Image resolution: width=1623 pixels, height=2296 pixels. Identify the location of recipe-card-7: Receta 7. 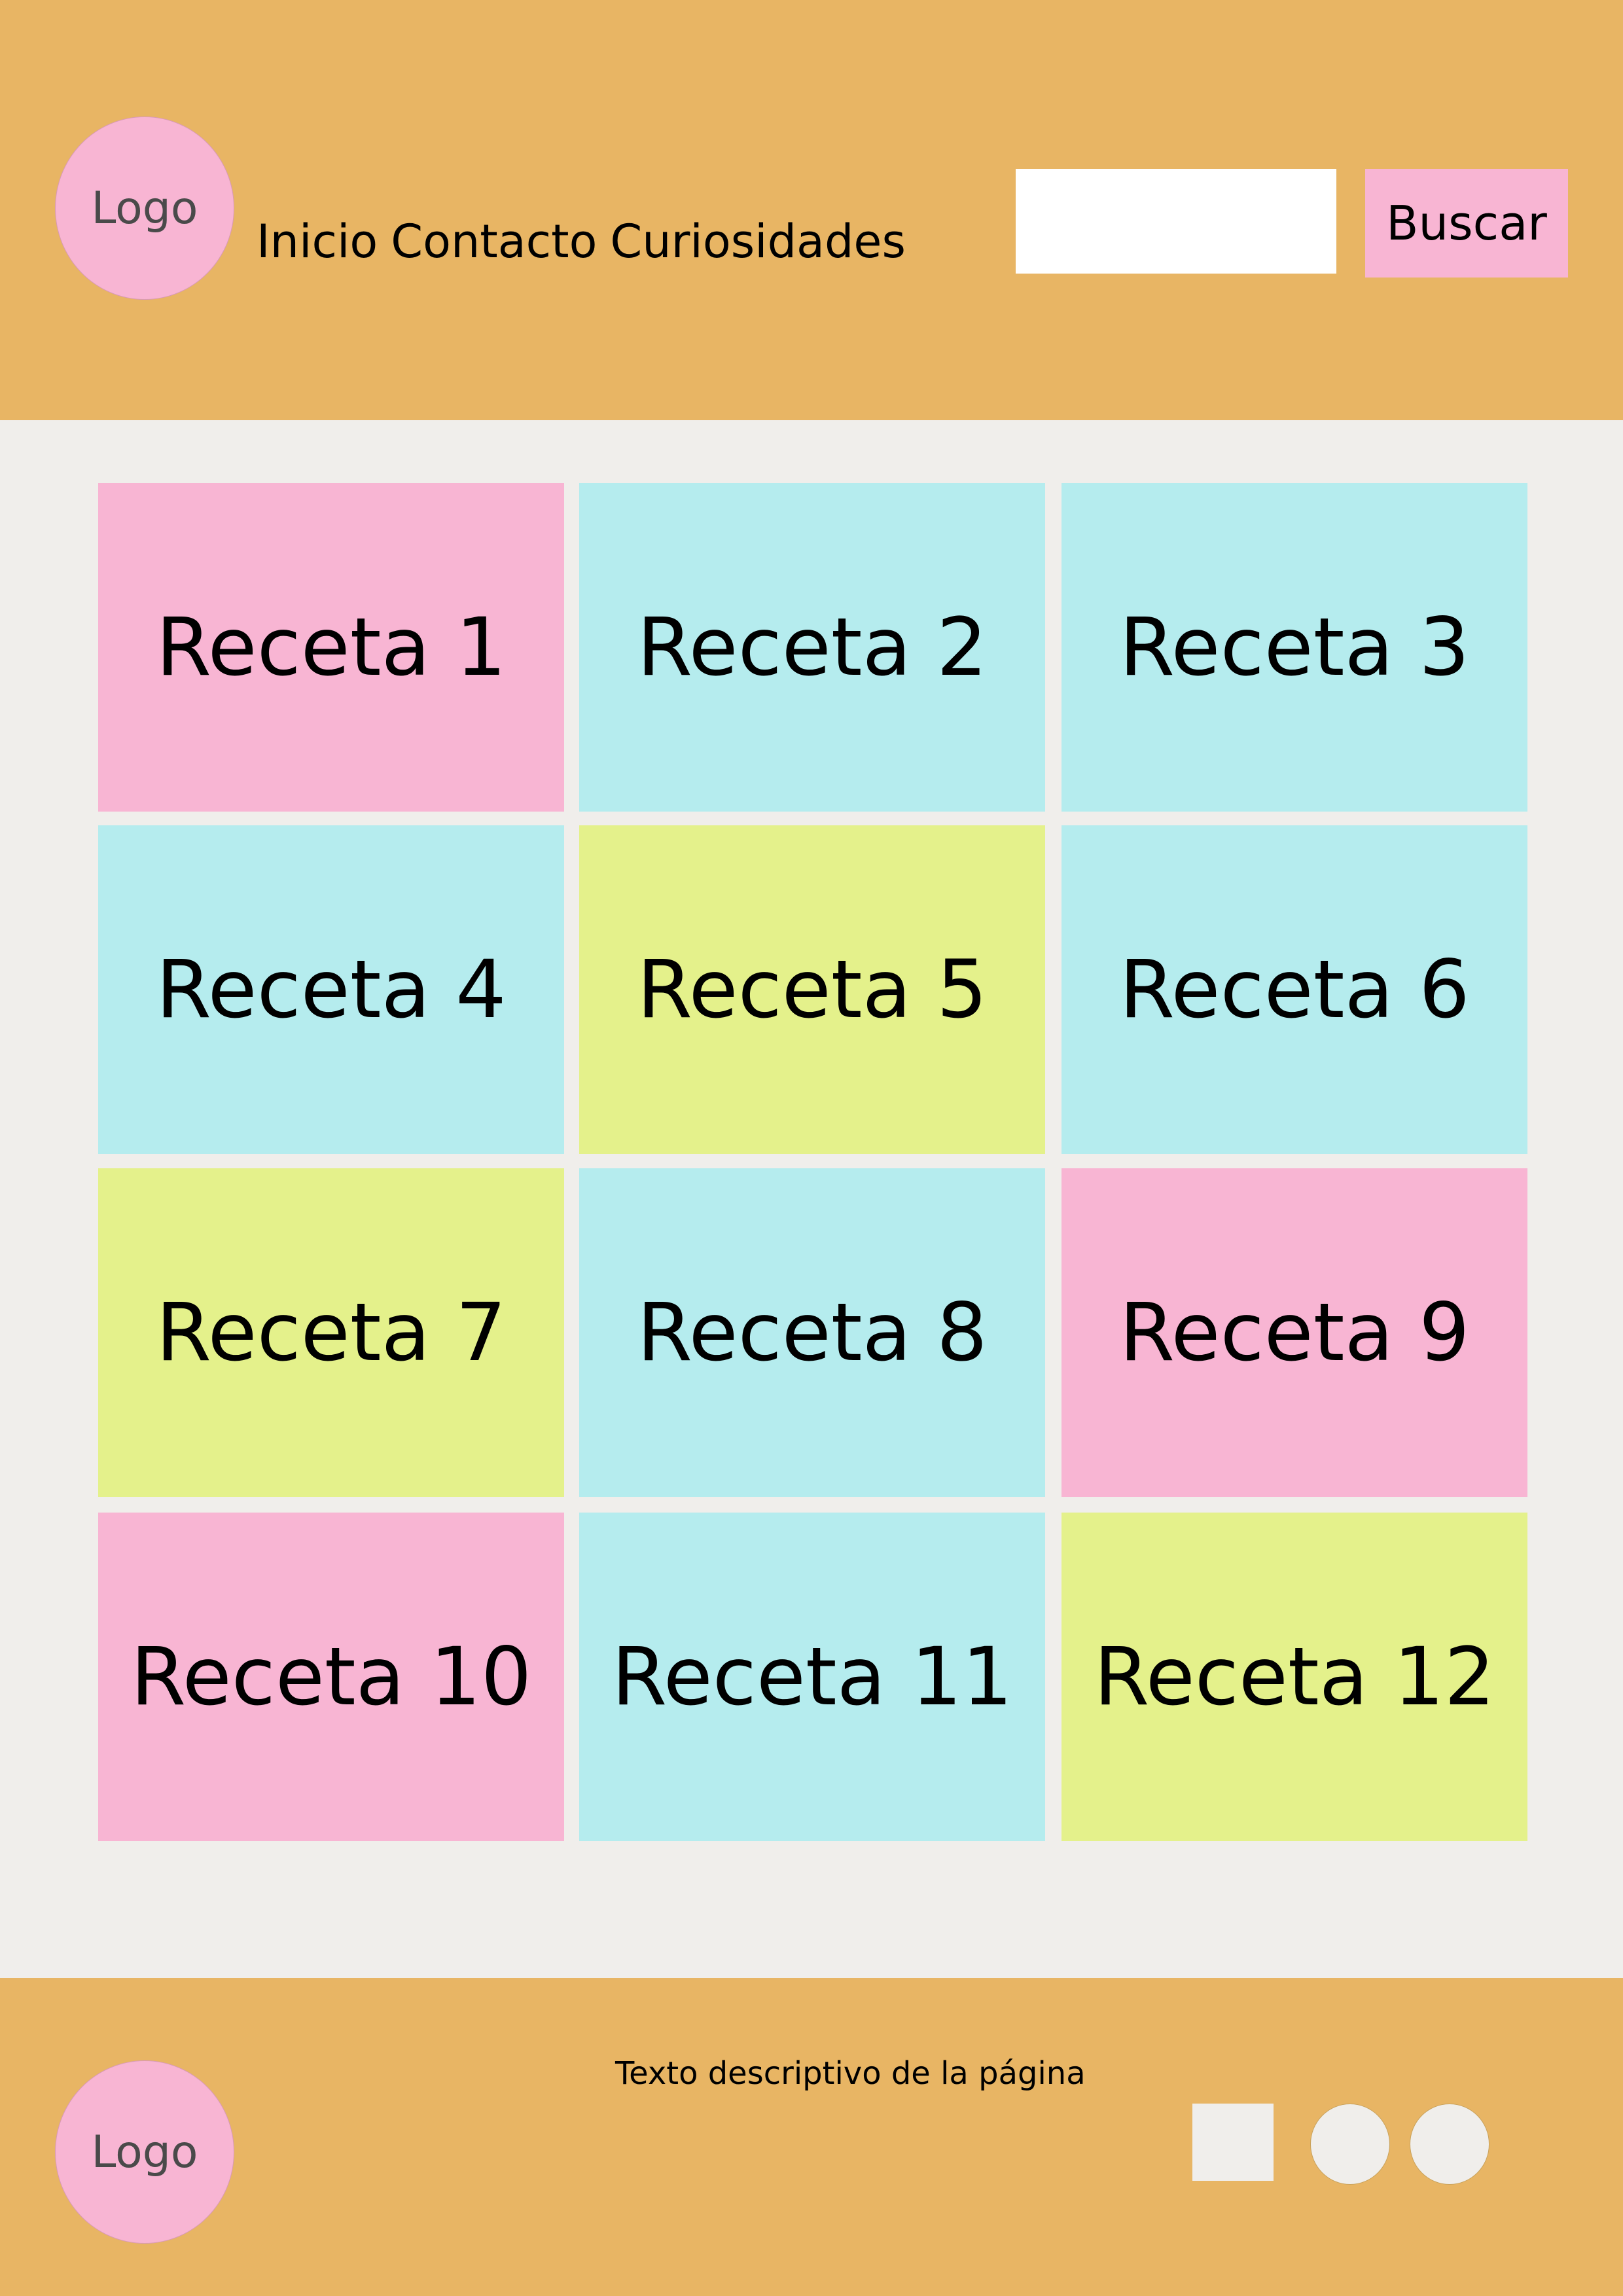
(331, 1332).